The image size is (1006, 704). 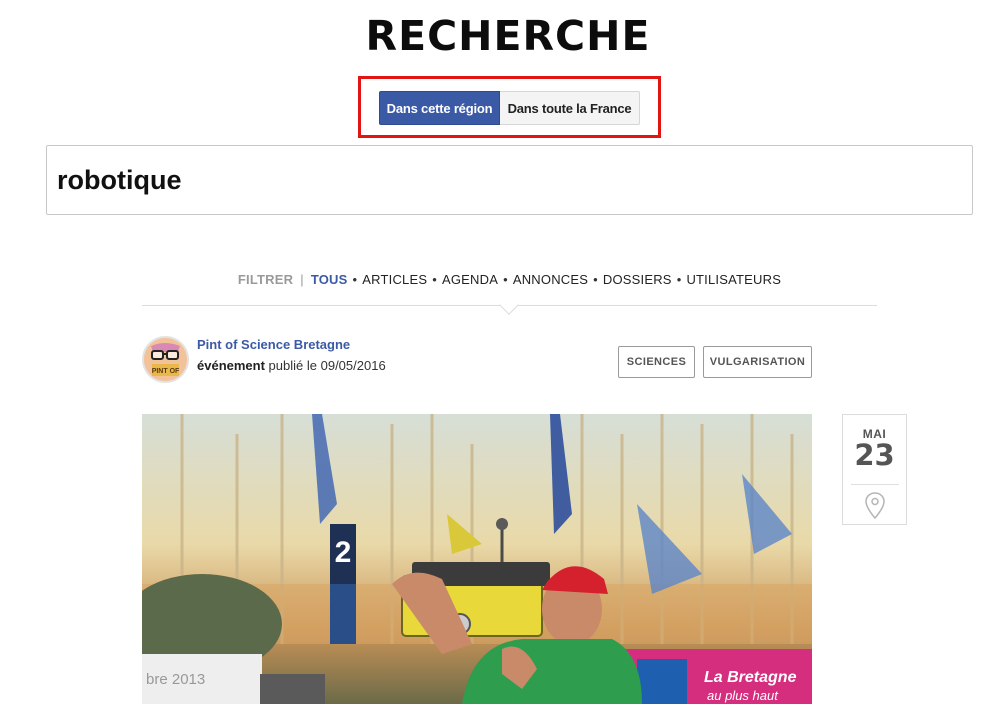 I want to click on tag-vulgarisation: VULGARISATION, so click(x=757, y=362).